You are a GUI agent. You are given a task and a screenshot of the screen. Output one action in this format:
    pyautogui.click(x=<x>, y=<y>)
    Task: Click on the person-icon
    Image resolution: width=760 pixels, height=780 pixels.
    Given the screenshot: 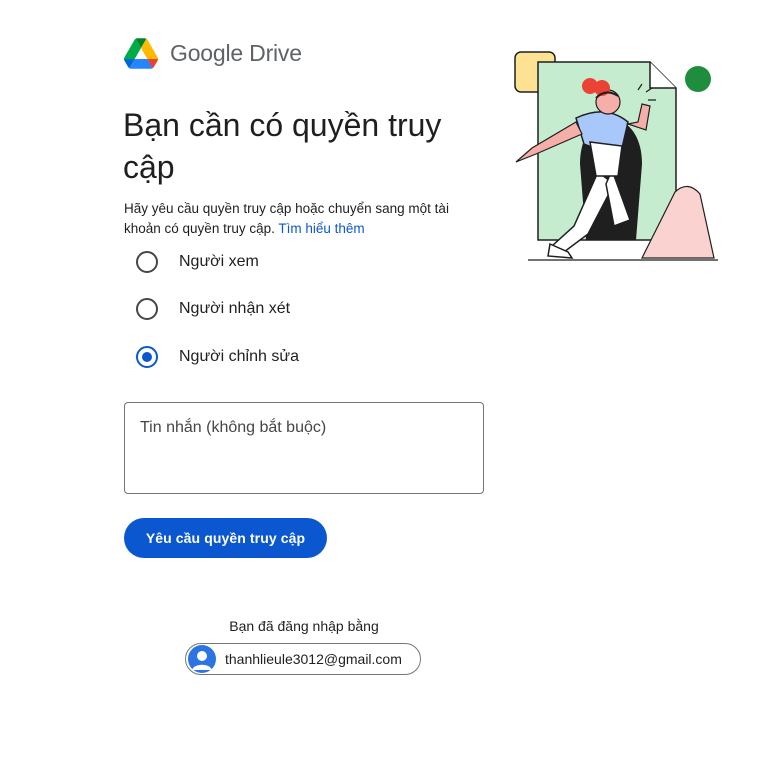 What is the action you would take?
    pyautogui.click(x=202, y=659)
    